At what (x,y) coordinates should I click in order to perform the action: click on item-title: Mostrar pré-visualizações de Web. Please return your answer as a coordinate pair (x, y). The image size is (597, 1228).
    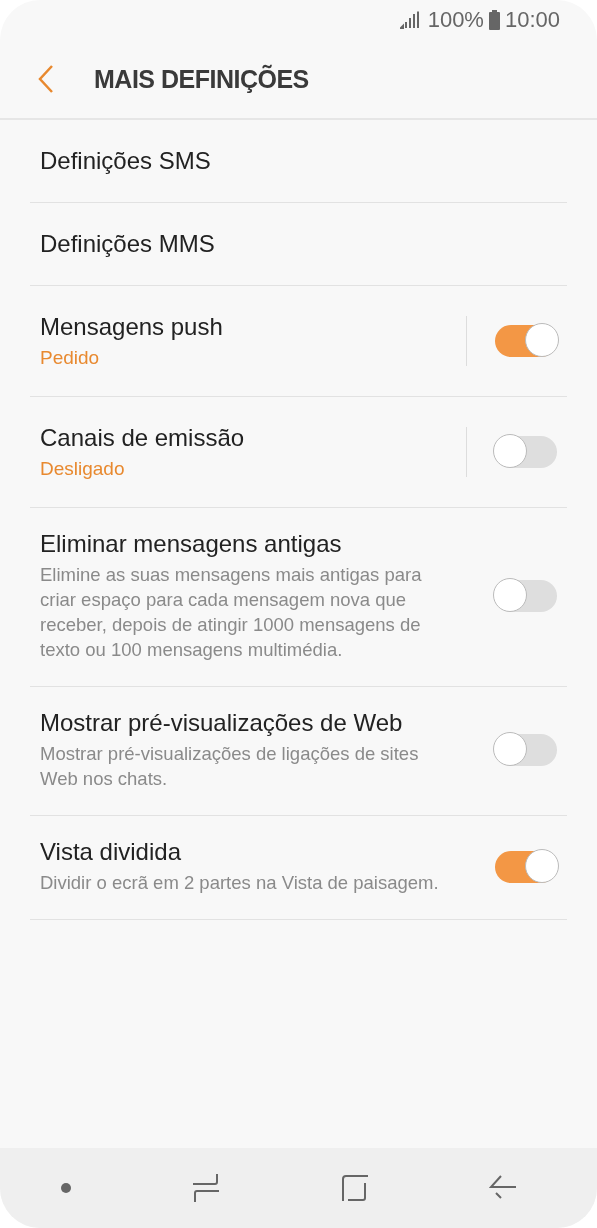
    Looking at the image, I should click on (222, 723).